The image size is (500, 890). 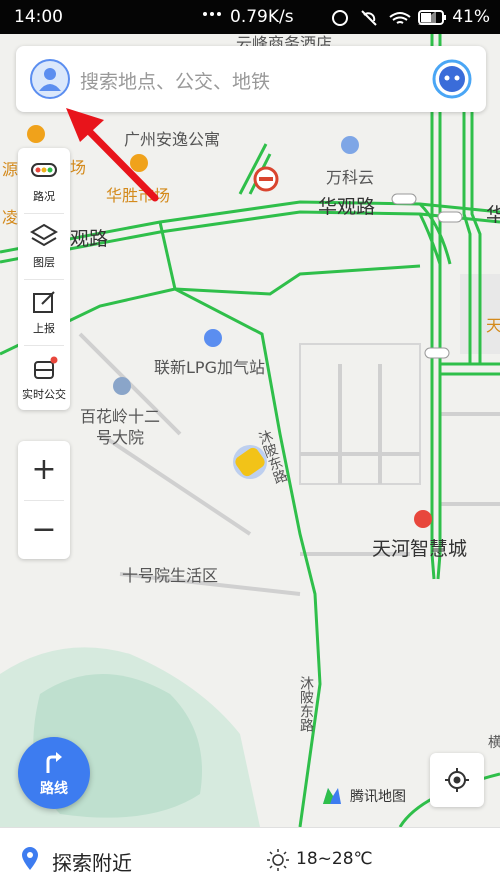 What do you see at coordinates (400, 18) in the screenshot?
I see `wifi-icon` at bounding box center [400, 18].